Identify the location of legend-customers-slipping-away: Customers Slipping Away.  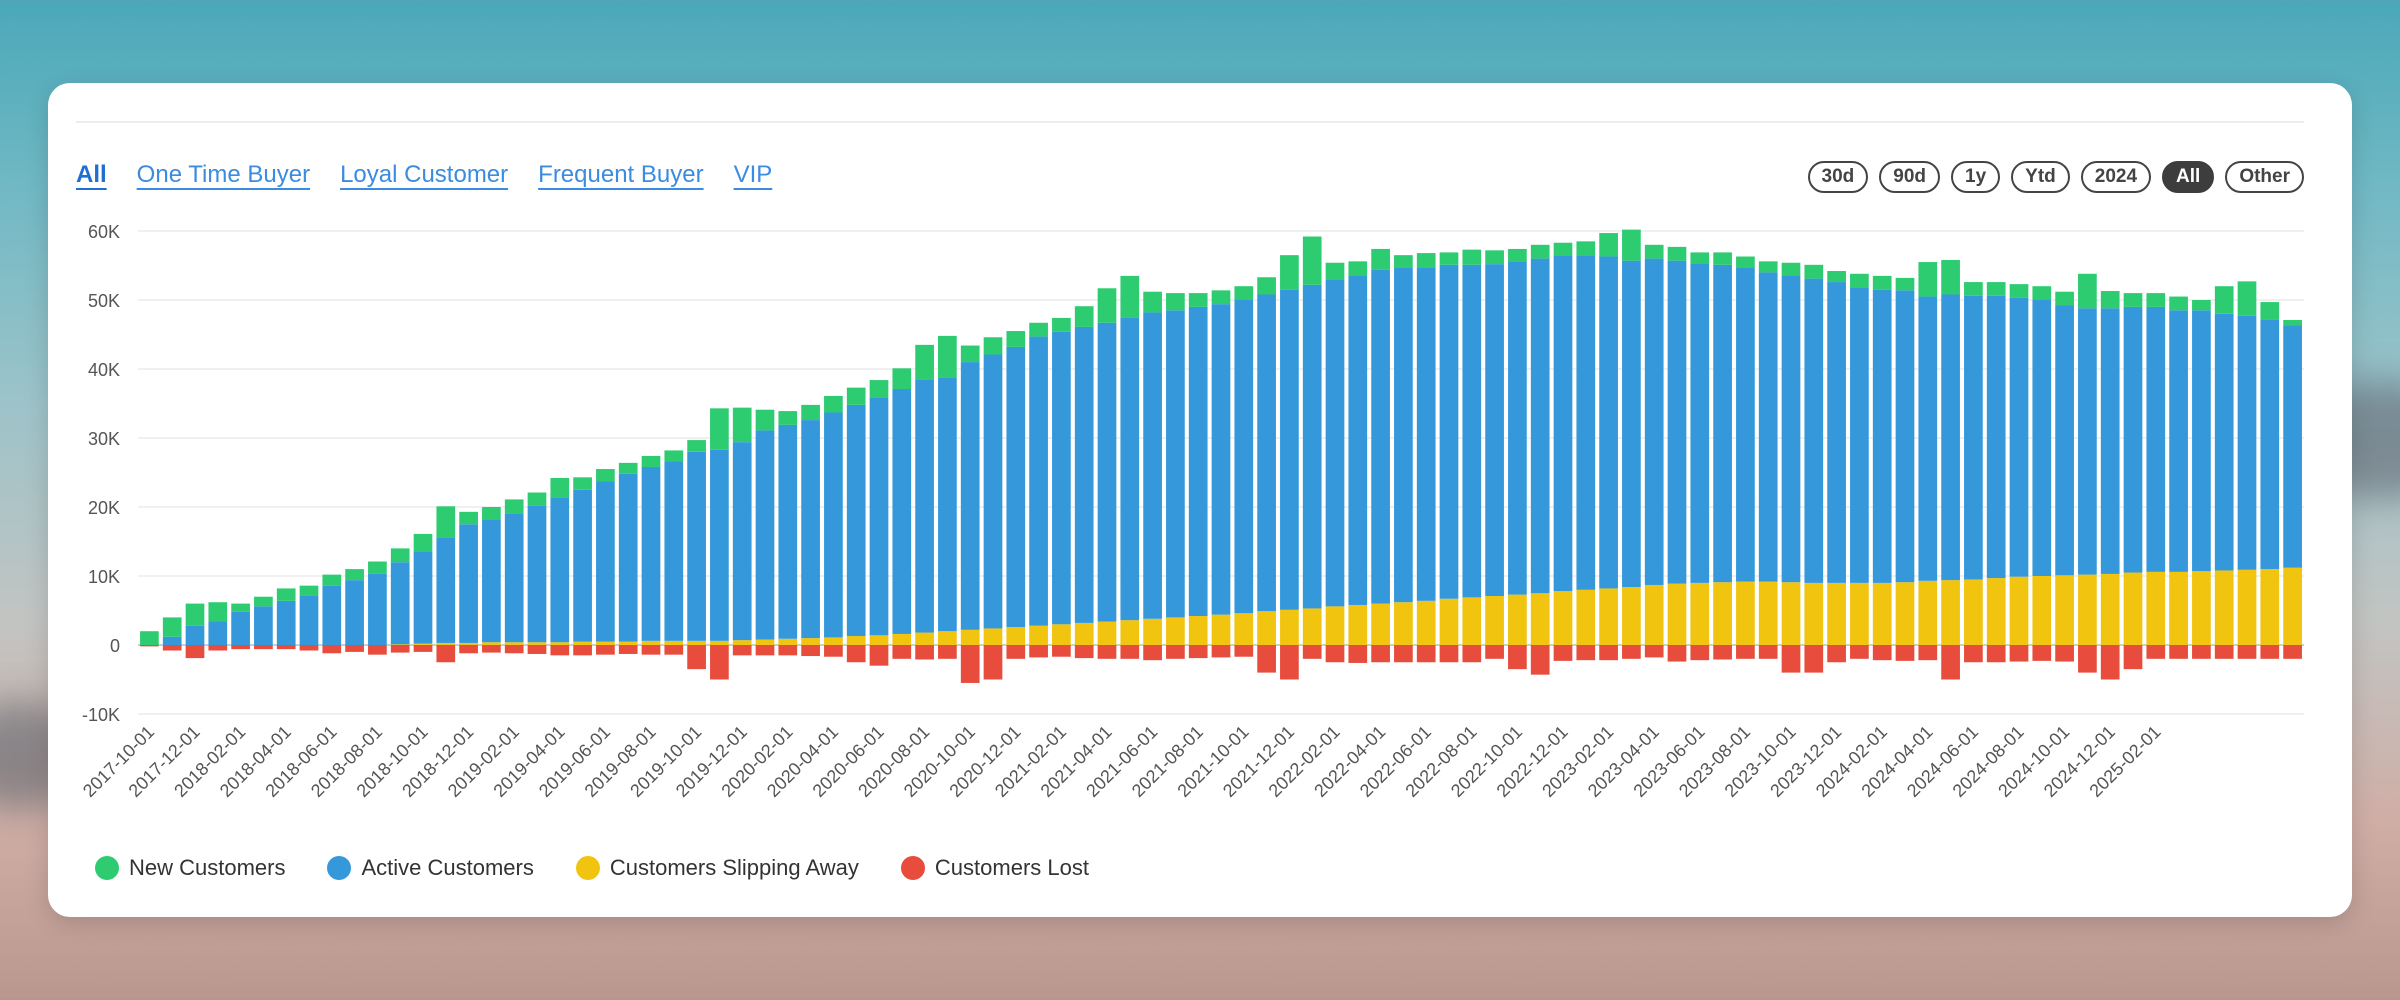
(717, 868).